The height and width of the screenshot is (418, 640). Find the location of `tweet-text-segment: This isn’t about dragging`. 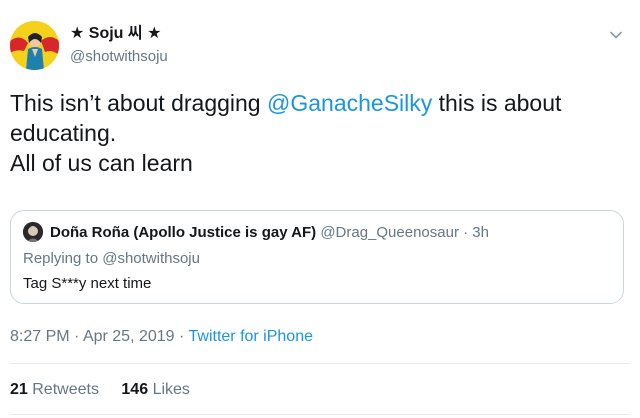

tweet-text-segment: This isn’t about dragging is located at coordinates (138, 103).